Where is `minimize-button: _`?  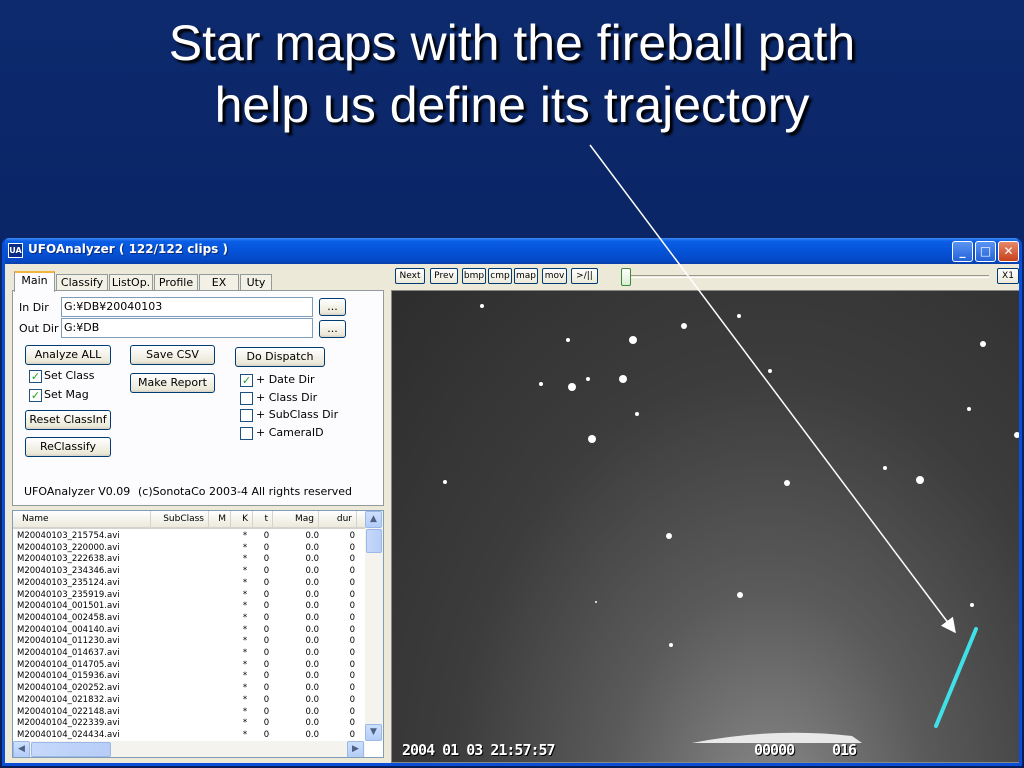
minimize-button: _ is located at coordinates (962, 251).